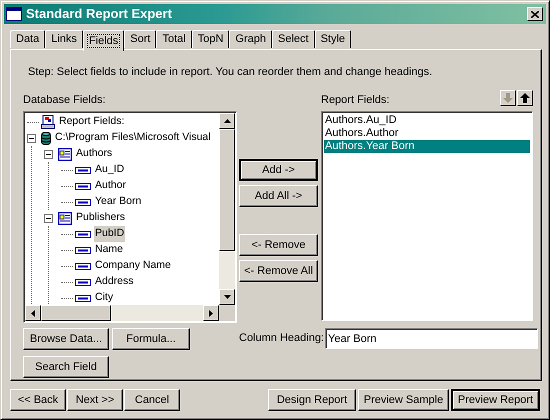 This screenshot has height=420, width=550. Describe the element at coordinates (211, 39) in the screenshot. I see `tab: TopN` at that location.